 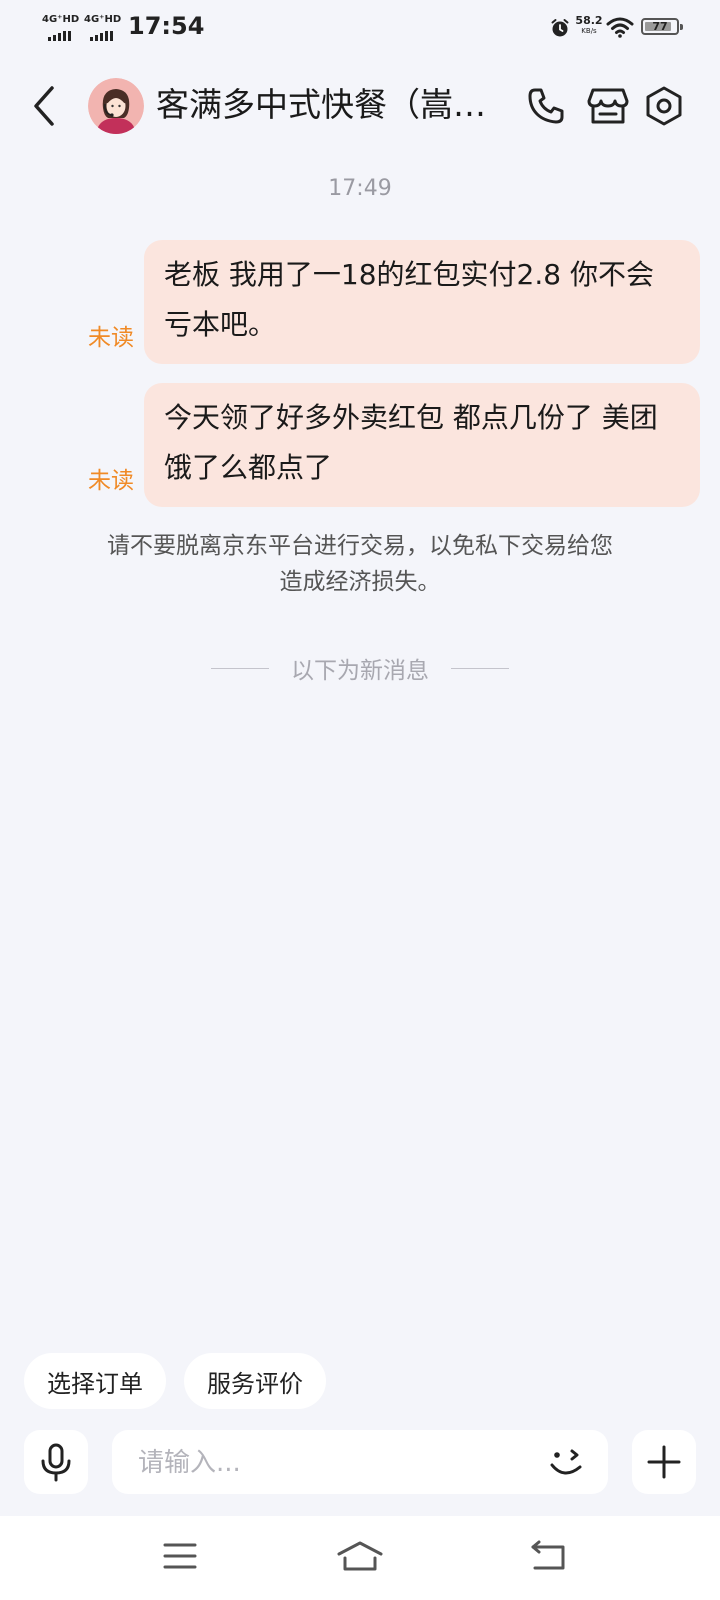 What do you see at coordinates (560, 28) in the screenshot?
I see `alarm-icon` at bounding box center [560, 28].